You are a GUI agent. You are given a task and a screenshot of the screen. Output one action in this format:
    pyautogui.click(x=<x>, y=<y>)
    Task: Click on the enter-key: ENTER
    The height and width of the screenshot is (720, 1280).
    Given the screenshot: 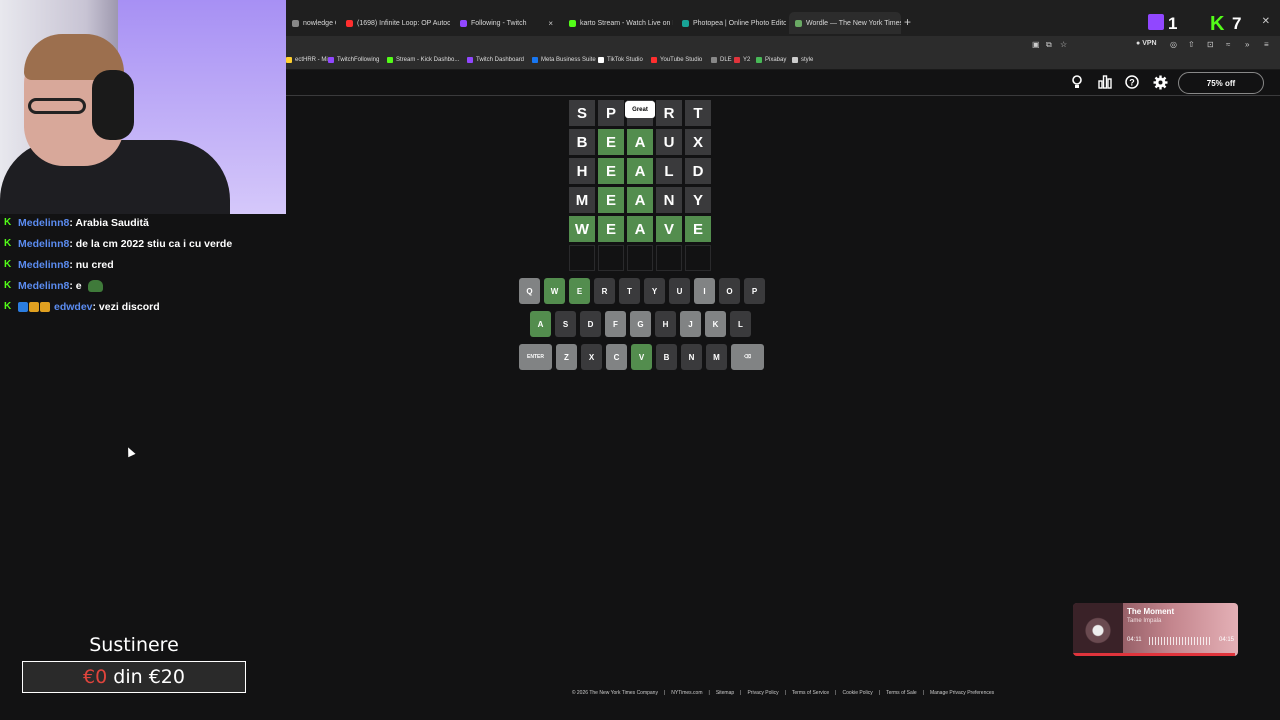 What is the action you would take?
    pyautogui.click(x=535, y=357)
    